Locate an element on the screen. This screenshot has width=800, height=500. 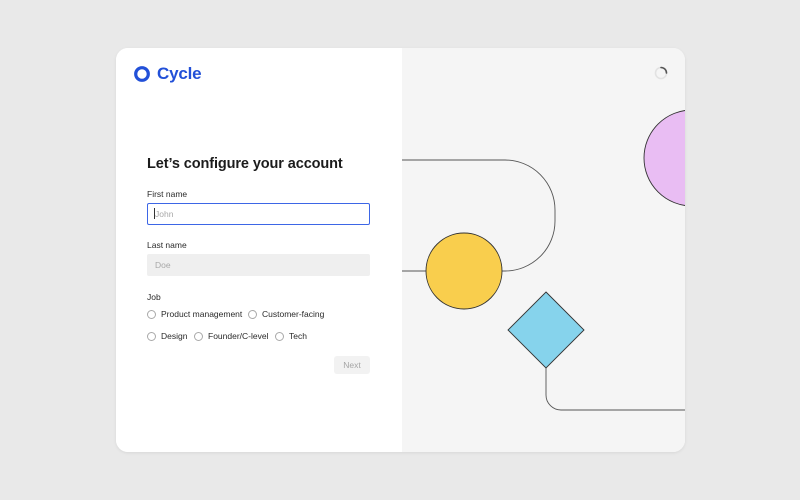
first-name-label: First name is located at coordinates (167, 194).